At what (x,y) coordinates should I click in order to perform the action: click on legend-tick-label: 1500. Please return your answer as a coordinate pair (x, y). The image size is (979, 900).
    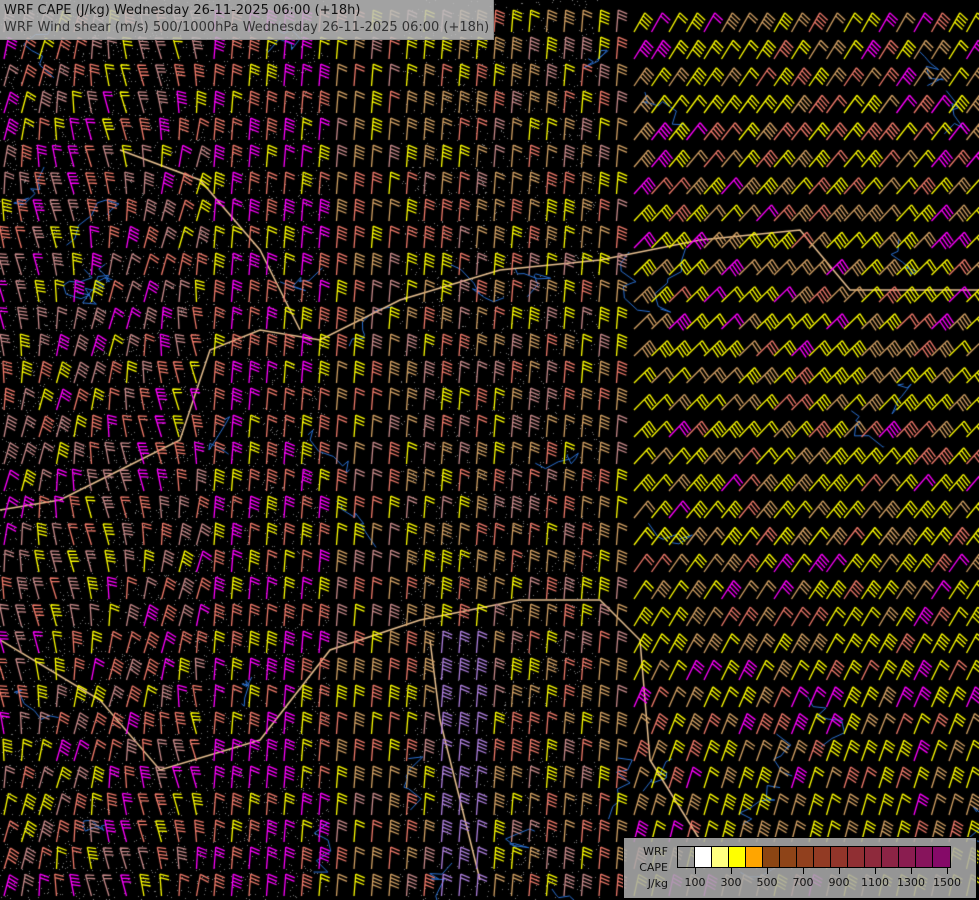
    Looking at the image, I should click on (947, 882).